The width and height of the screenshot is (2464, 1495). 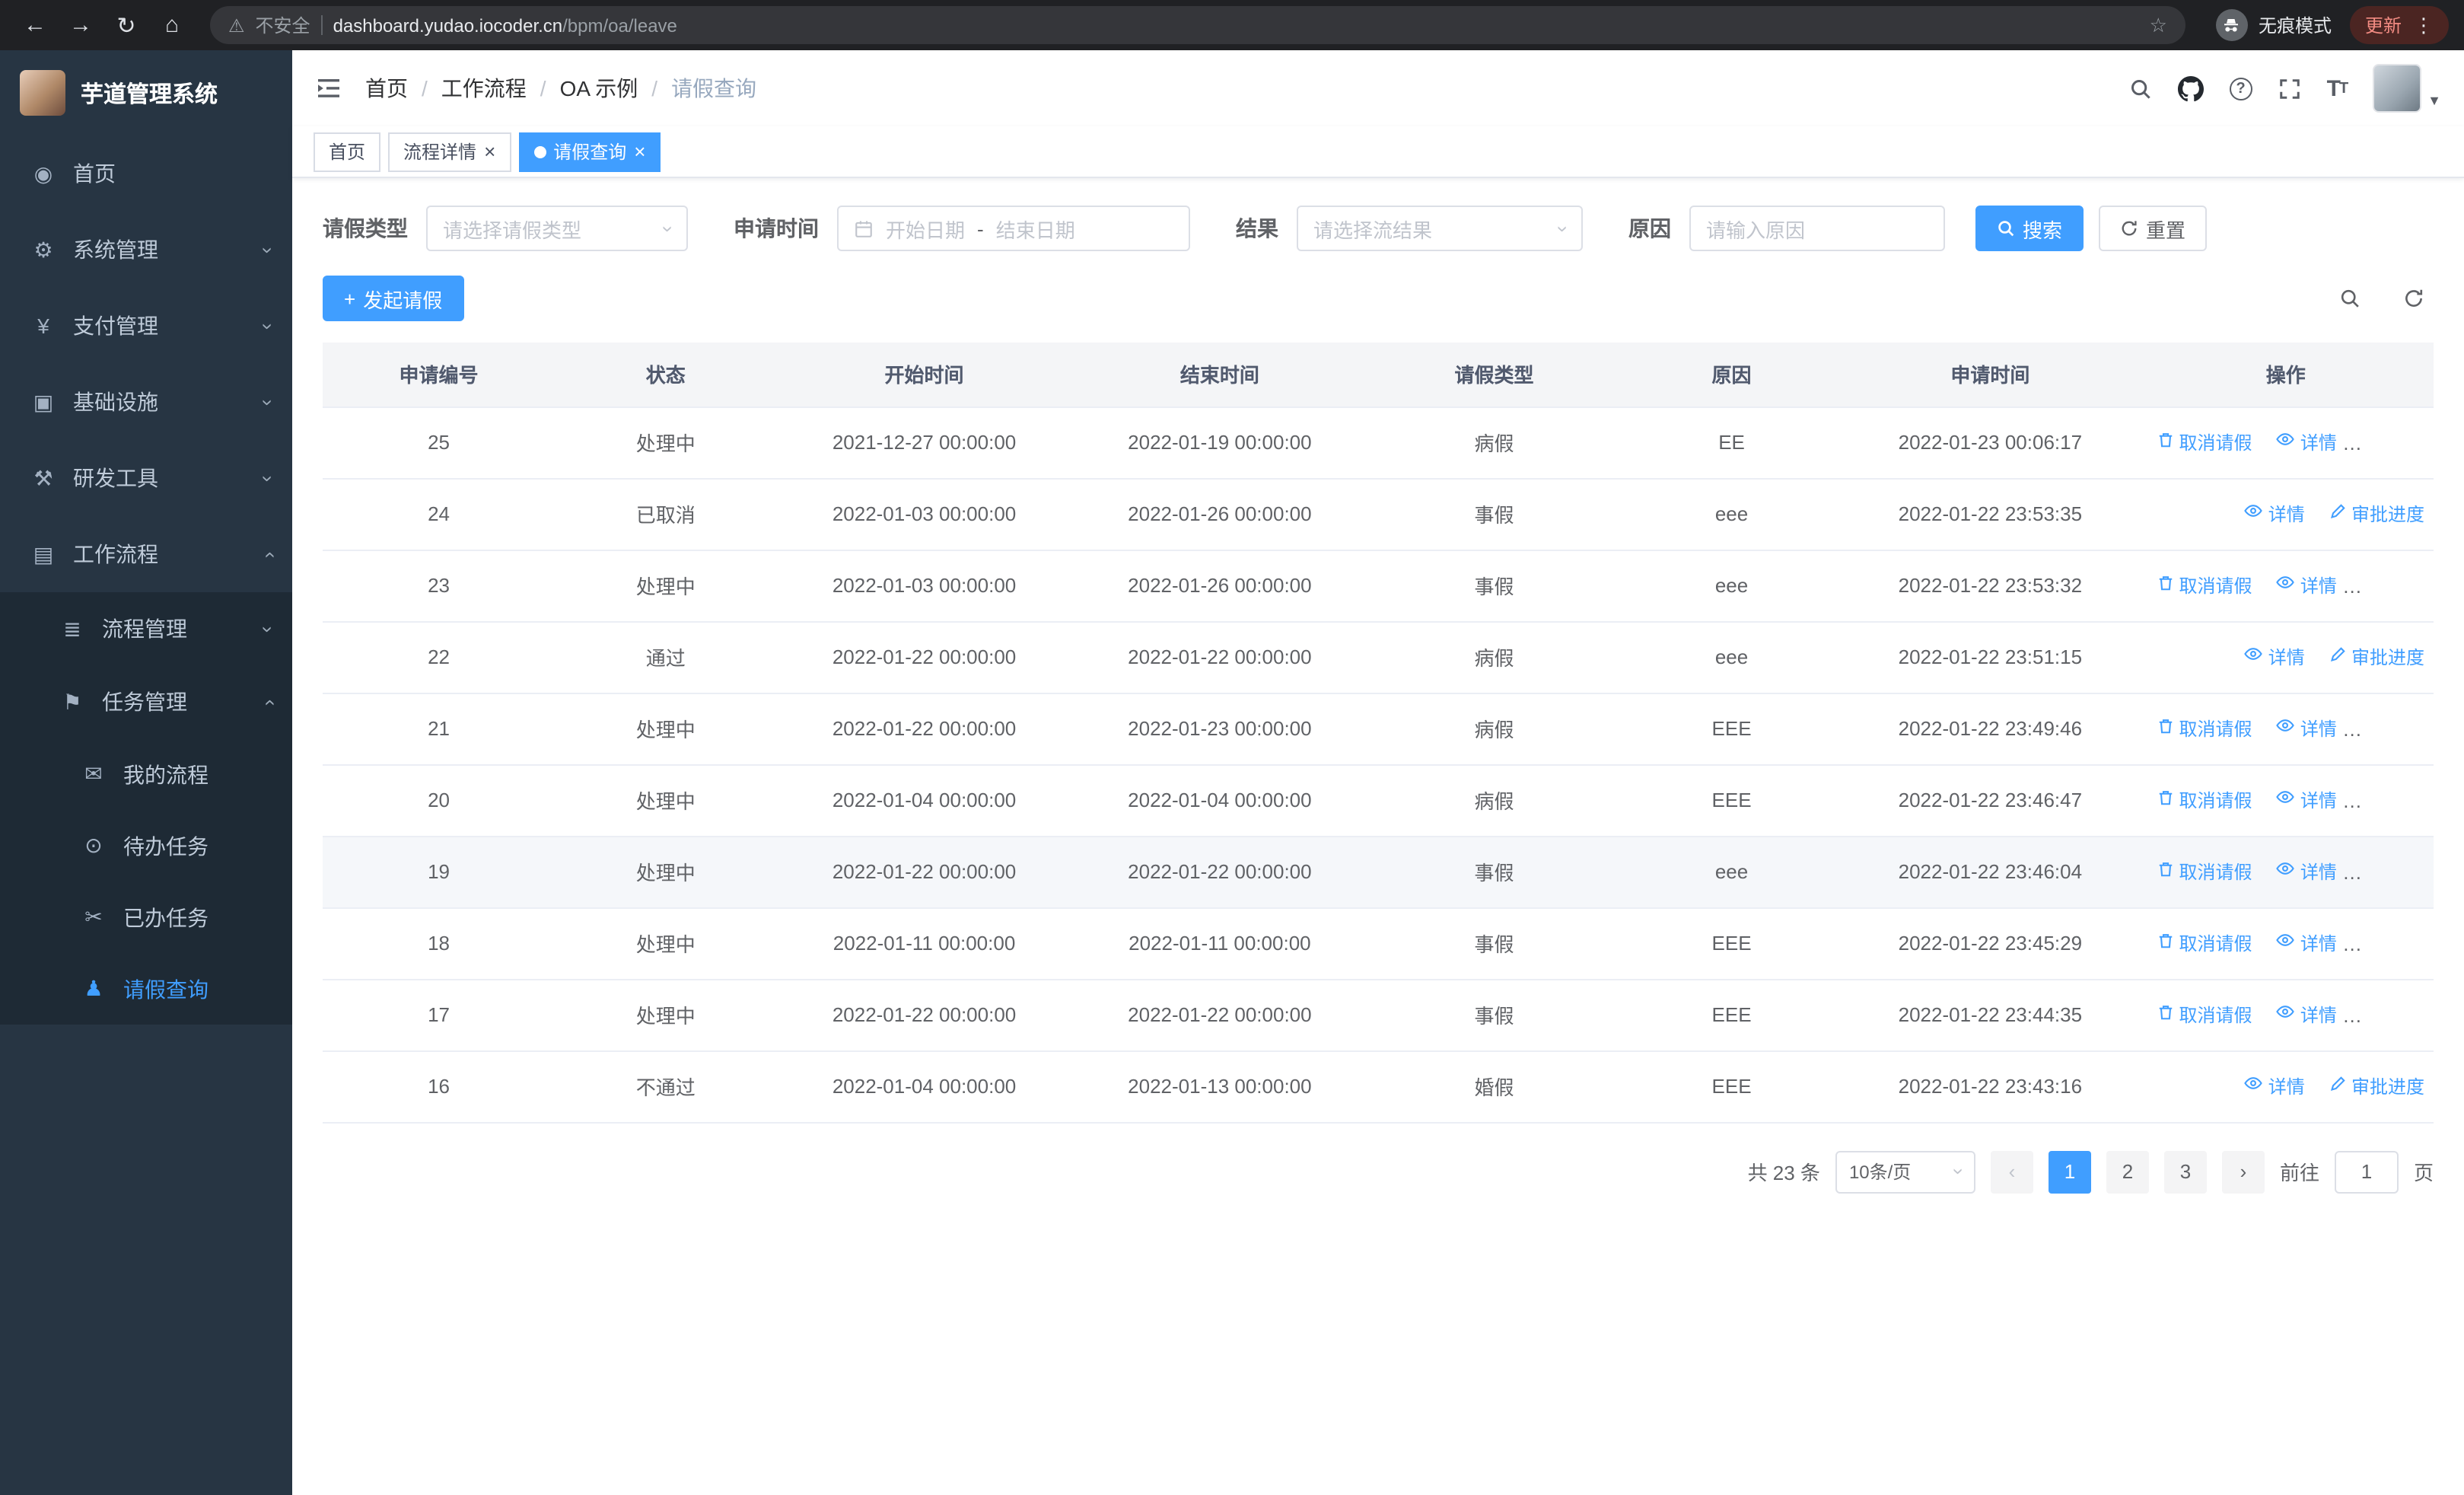 I want to click on sidebar-item-我的流程: ✉ 我的流程, so click(x=146, y=774).